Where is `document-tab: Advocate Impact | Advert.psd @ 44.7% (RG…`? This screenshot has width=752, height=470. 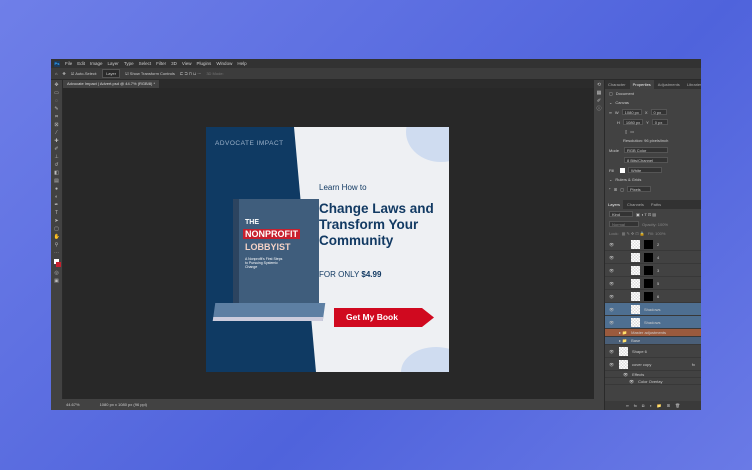
document-tab: Advocate Impact | Advert.psd @ 44.7% (RG… is located at coordinates (111, 84).